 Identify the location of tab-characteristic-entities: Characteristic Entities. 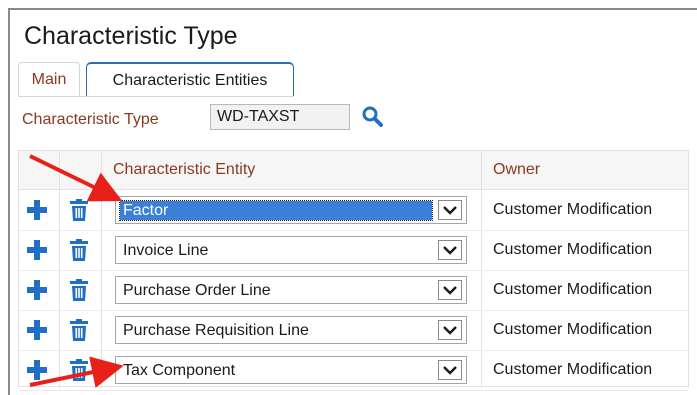
(190, 79).